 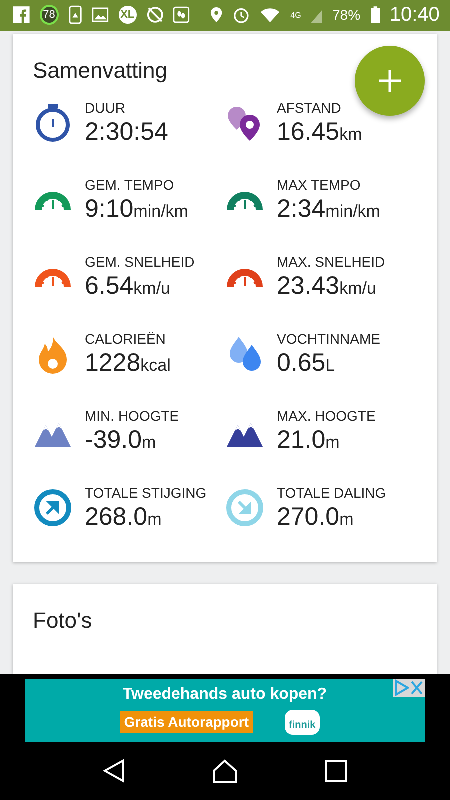 What do you see at coordinates (327, 286) in the screenshot?
I see `stat-value: 23.43km/u` at bounding box center [327, 286].